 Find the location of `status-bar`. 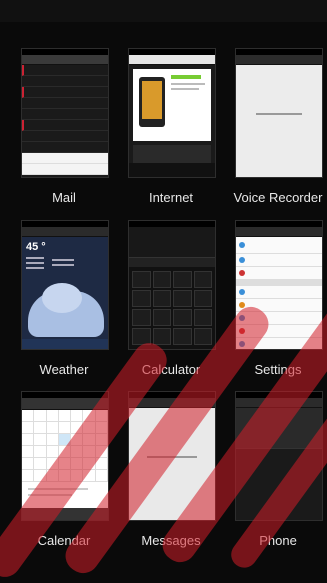

status-bar is located at coordinates (163, 11).